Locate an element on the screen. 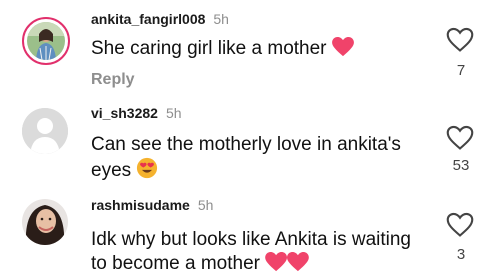 This screenshot has height=280, width=500. comment-text: She caring girl like a mother is located at coordinates (256, 50).